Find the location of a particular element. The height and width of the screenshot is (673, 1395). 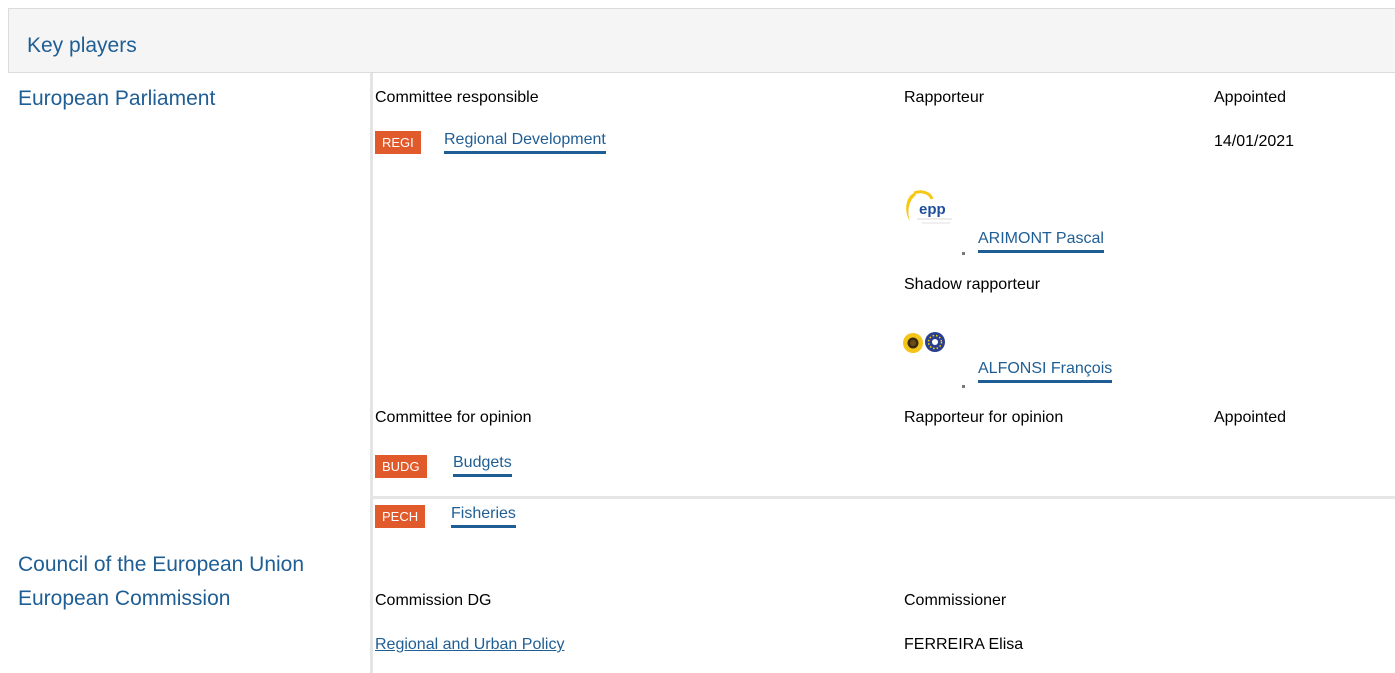

appointed-label: Appointed is located at coordinates (1250, 97).